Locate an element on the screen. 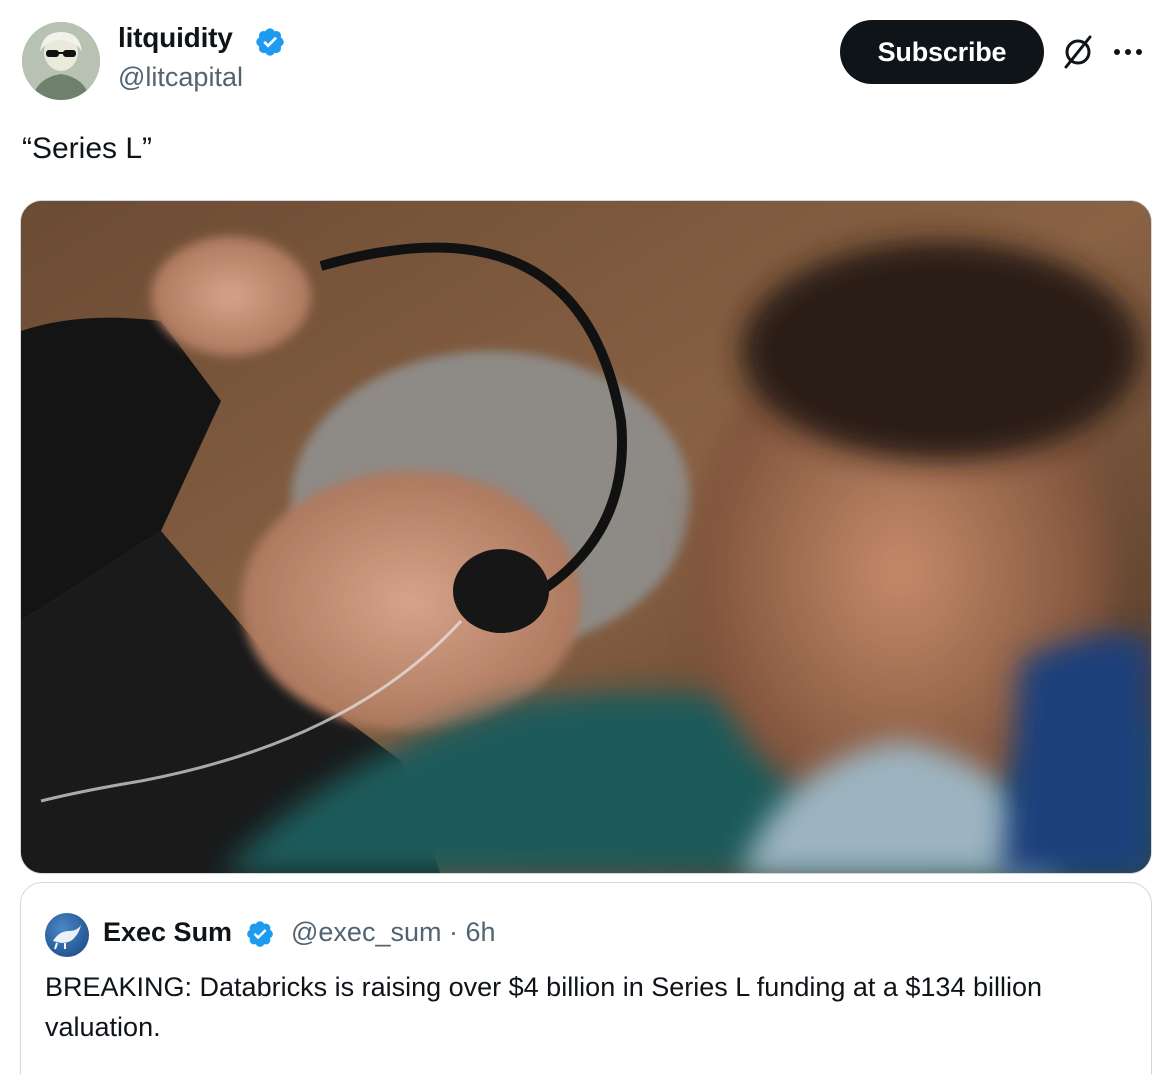 The image size is (1172, 1074). subscribe-button: Subscribe is located at coordinates (942, 52).